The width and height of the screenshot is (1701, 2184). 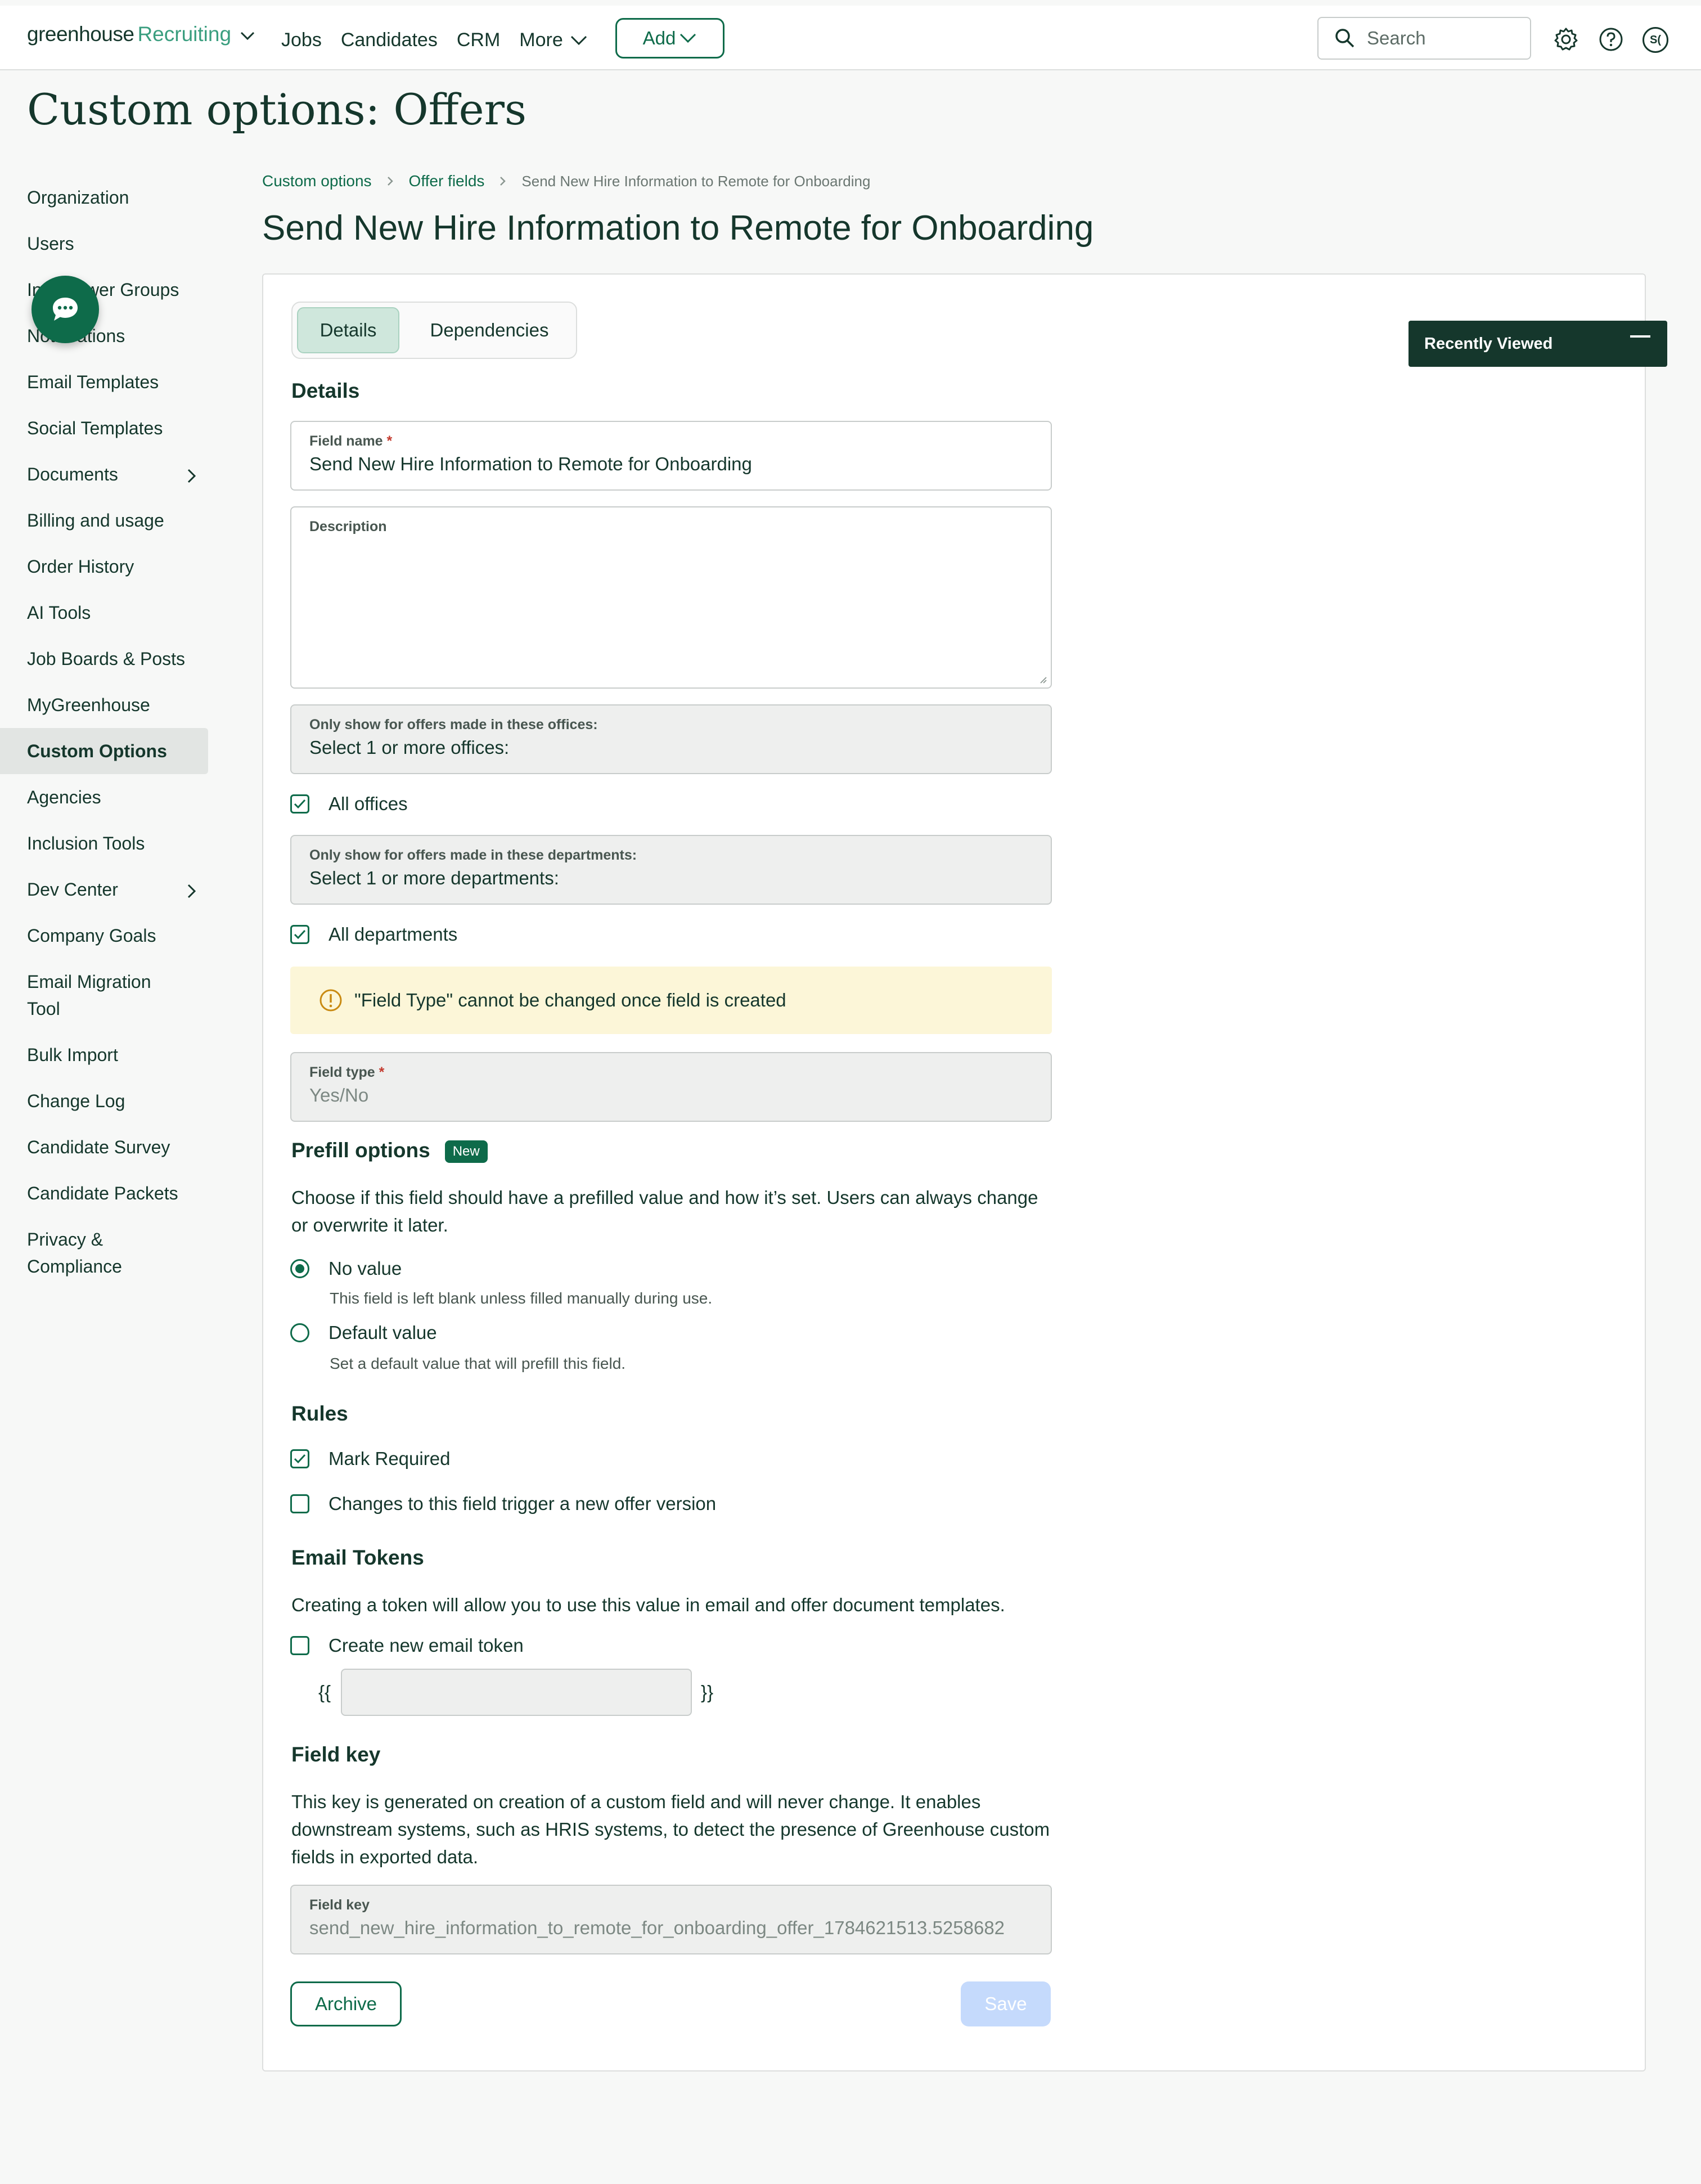 I want to click on create-token-row: Create new email token, so click(x=407, y=1645).